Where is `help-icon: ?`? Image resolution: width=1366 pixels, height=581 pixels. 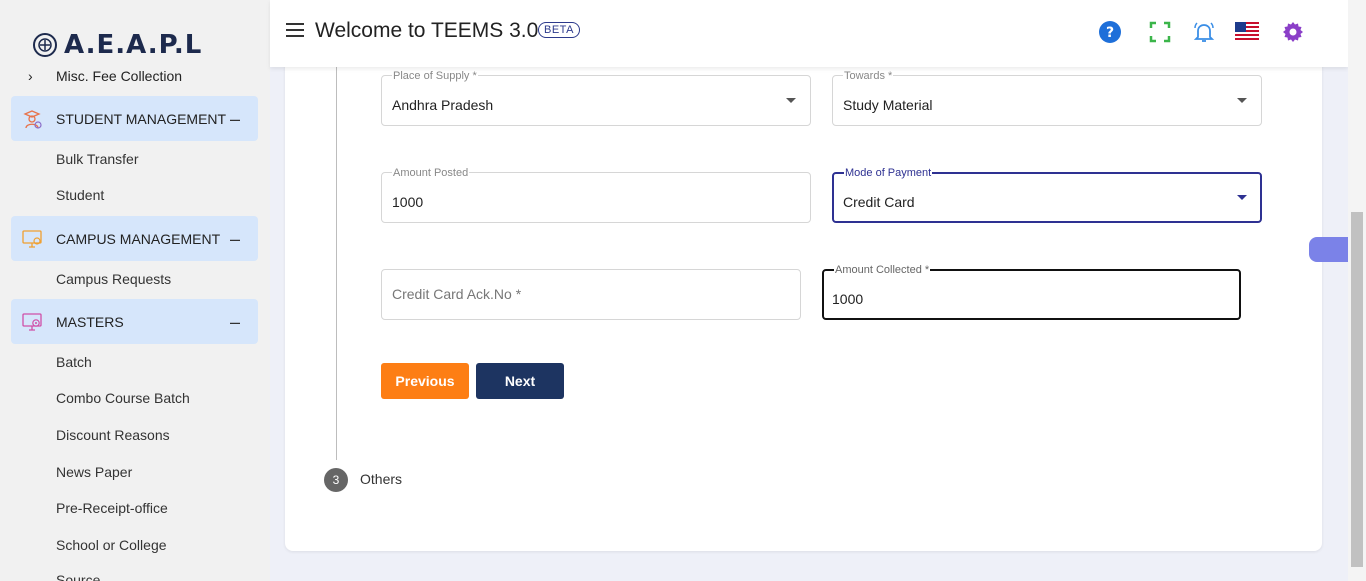
help-icon: ? is located at coordinates (1110, 32).